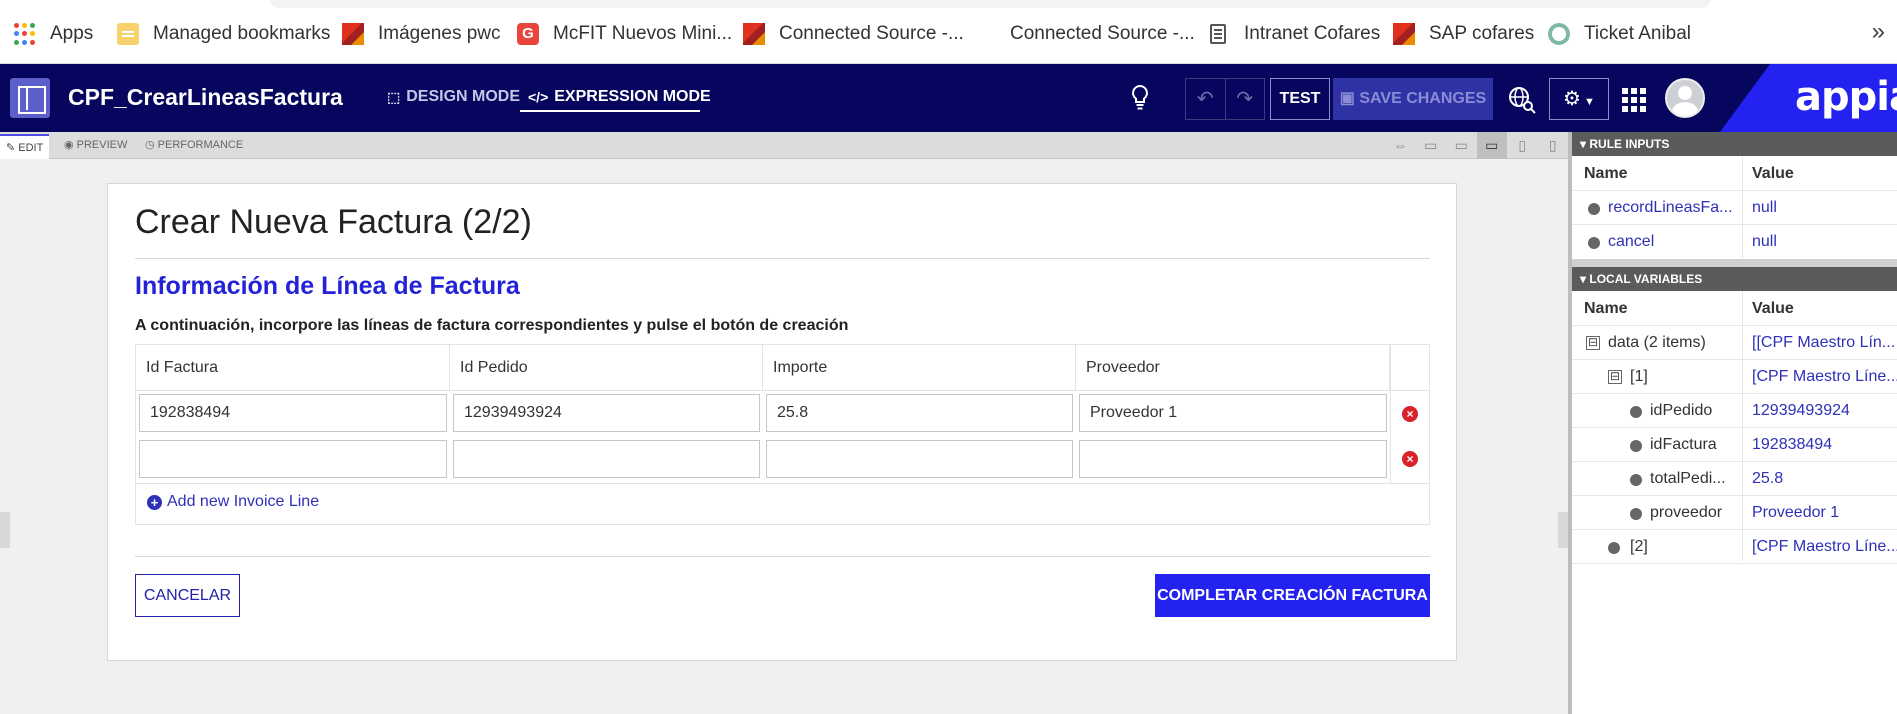 The image size is (1897, 714). Describe the element at coordinates (1233, 413) in the screenshot. I see `proveedor-field: Proveedor 1` at that location.